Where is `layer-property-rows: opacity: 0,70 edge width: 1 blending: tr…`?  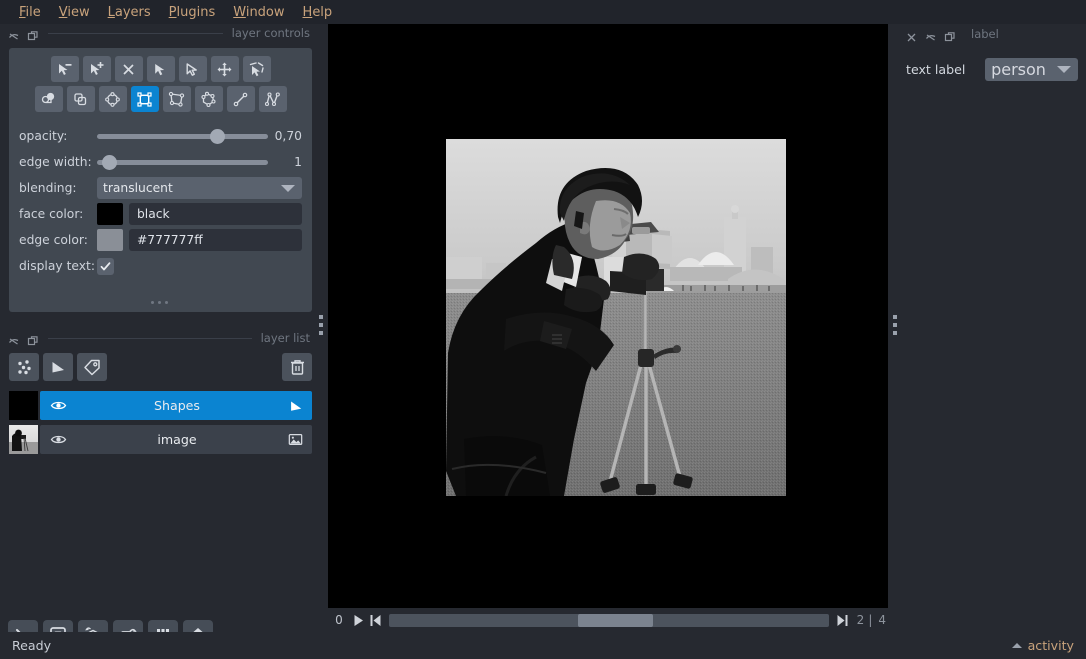
layer-property-rows: opacity: 0,70 edge width: 1 blending: tr… is located at coordinates (160, 199).